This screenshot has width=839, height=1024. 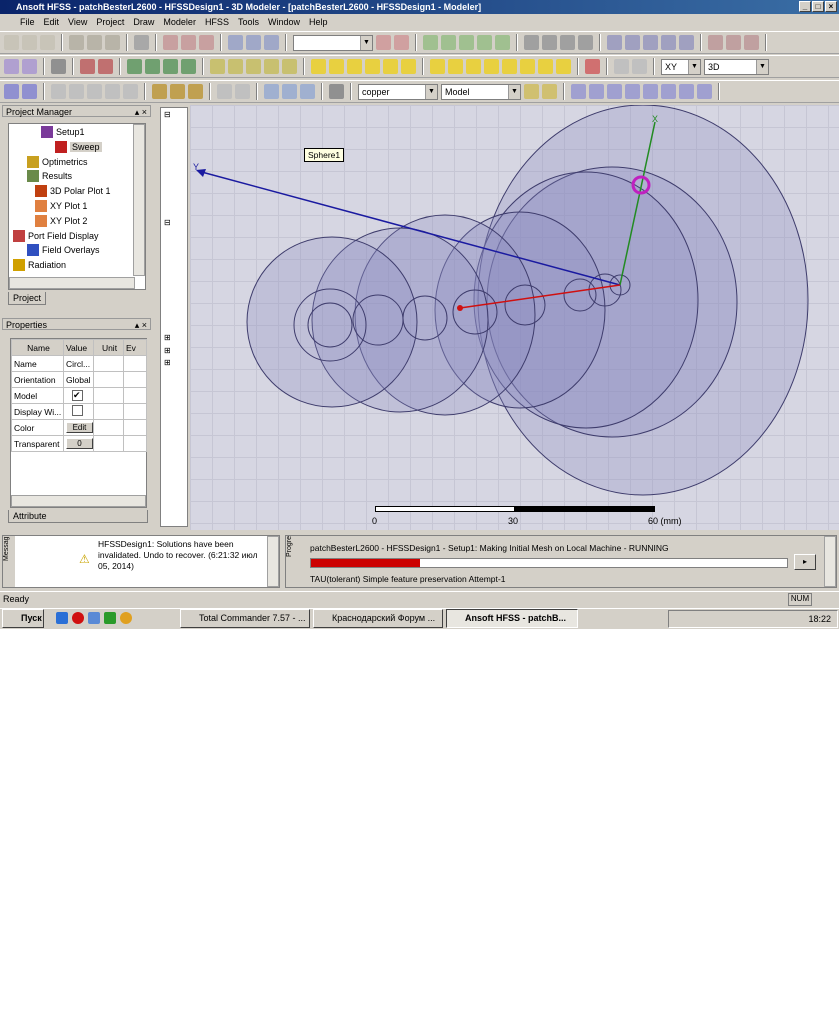 What do you see at coordinates (57, 161) in the screenshot?
I see `tree-item-optimetrics: Optimetrics` at bounding box center [57, 161].